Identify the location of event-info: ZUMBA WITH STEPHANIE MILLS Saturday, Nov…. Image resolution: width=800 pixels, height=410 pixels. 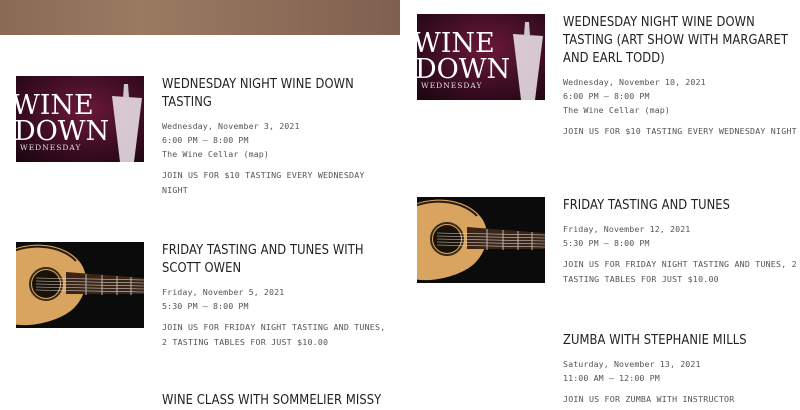
(680, 369).